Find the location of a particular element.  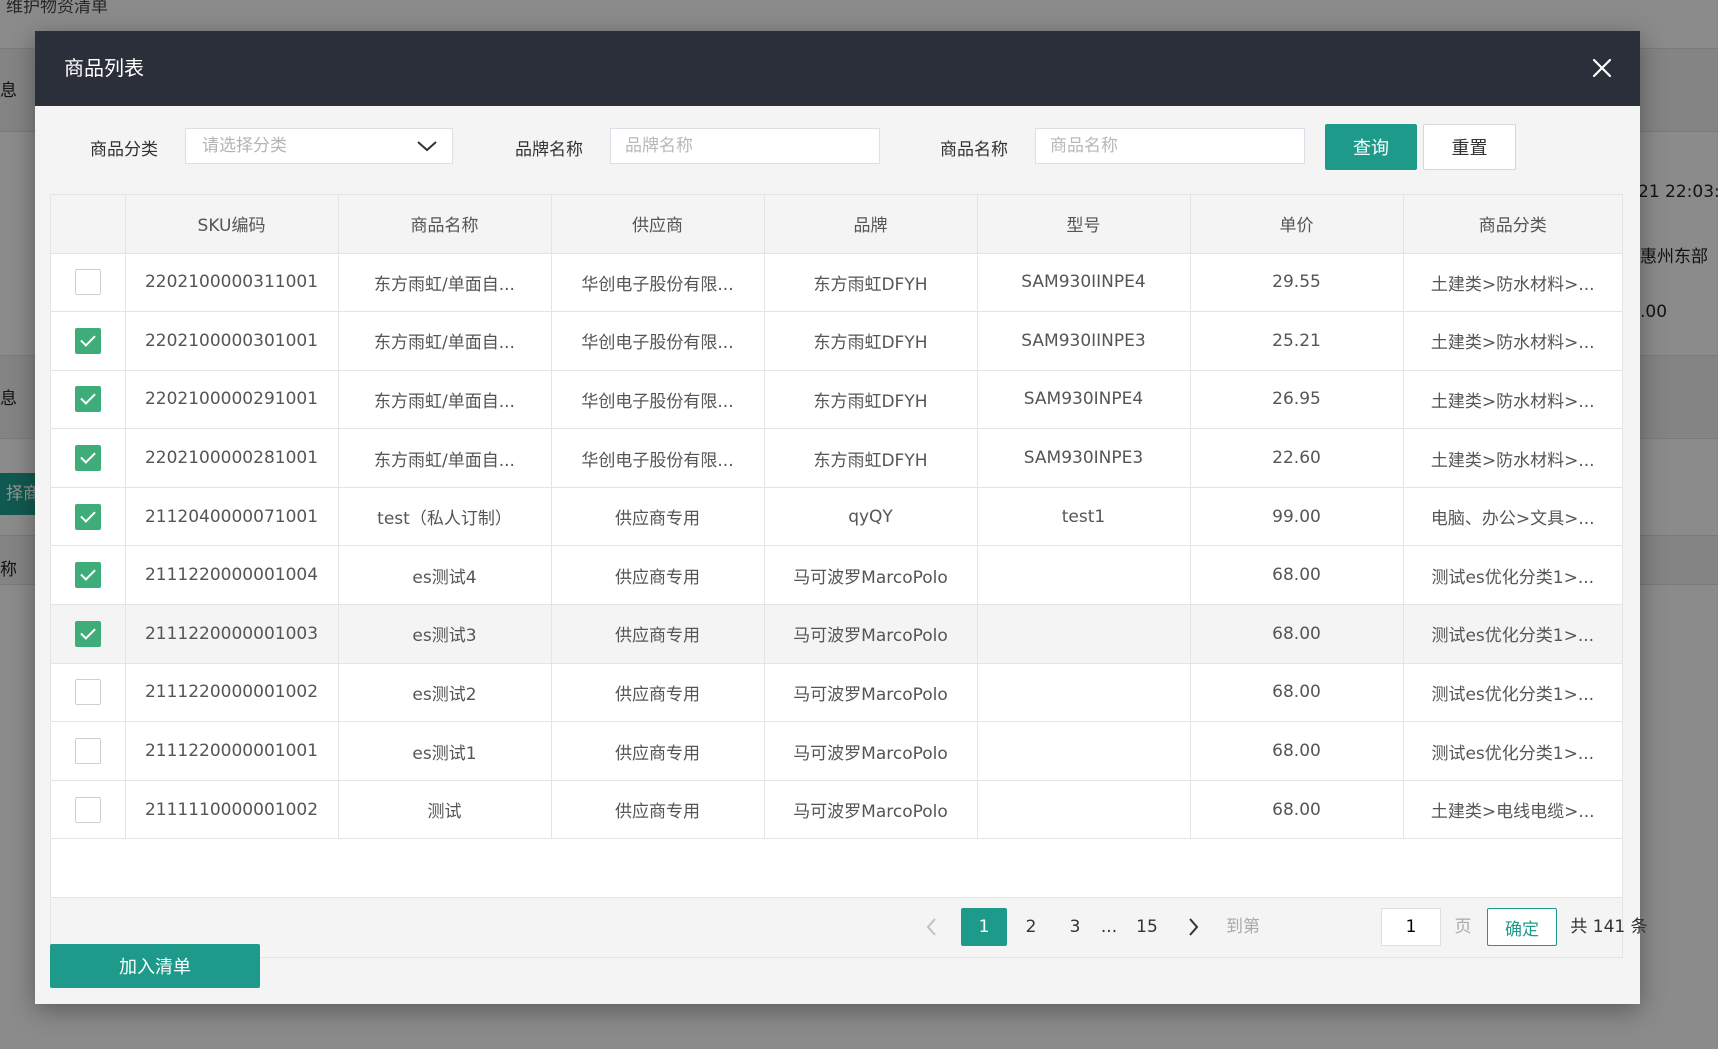

chevron-down-icon is located at coordinates (427, 148).